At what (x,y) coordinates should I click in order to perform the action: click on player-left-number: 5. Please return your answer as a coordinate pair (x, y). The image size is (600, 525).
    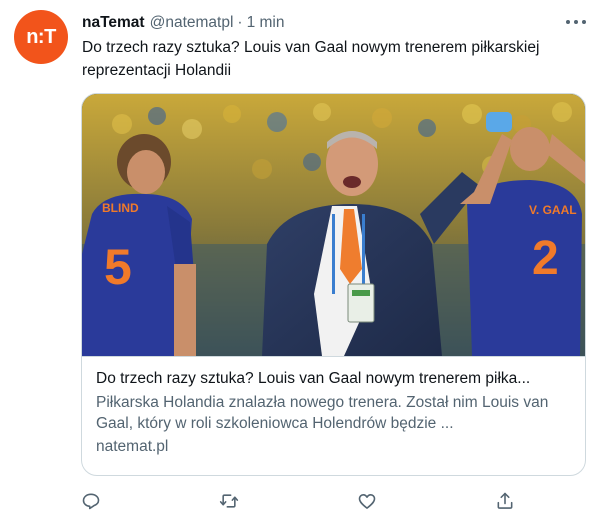
    Looking at the image, I should click on (118, 267).